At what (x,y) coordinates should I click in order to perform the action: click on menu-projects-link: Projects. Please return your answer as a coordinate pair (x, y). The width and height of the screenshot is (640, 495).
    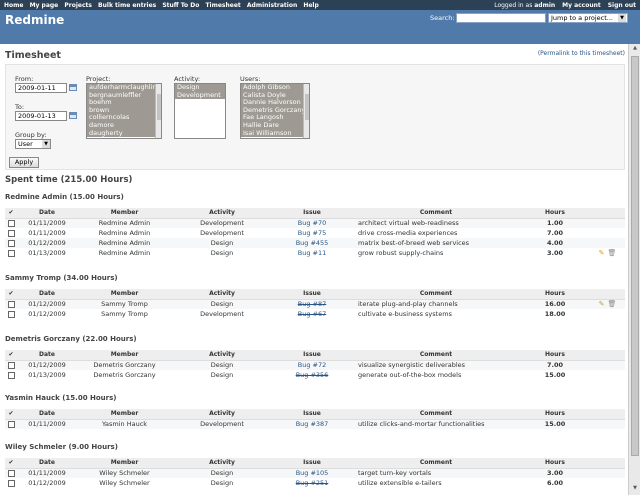
    Looking at the image, I should click on (78, 5).